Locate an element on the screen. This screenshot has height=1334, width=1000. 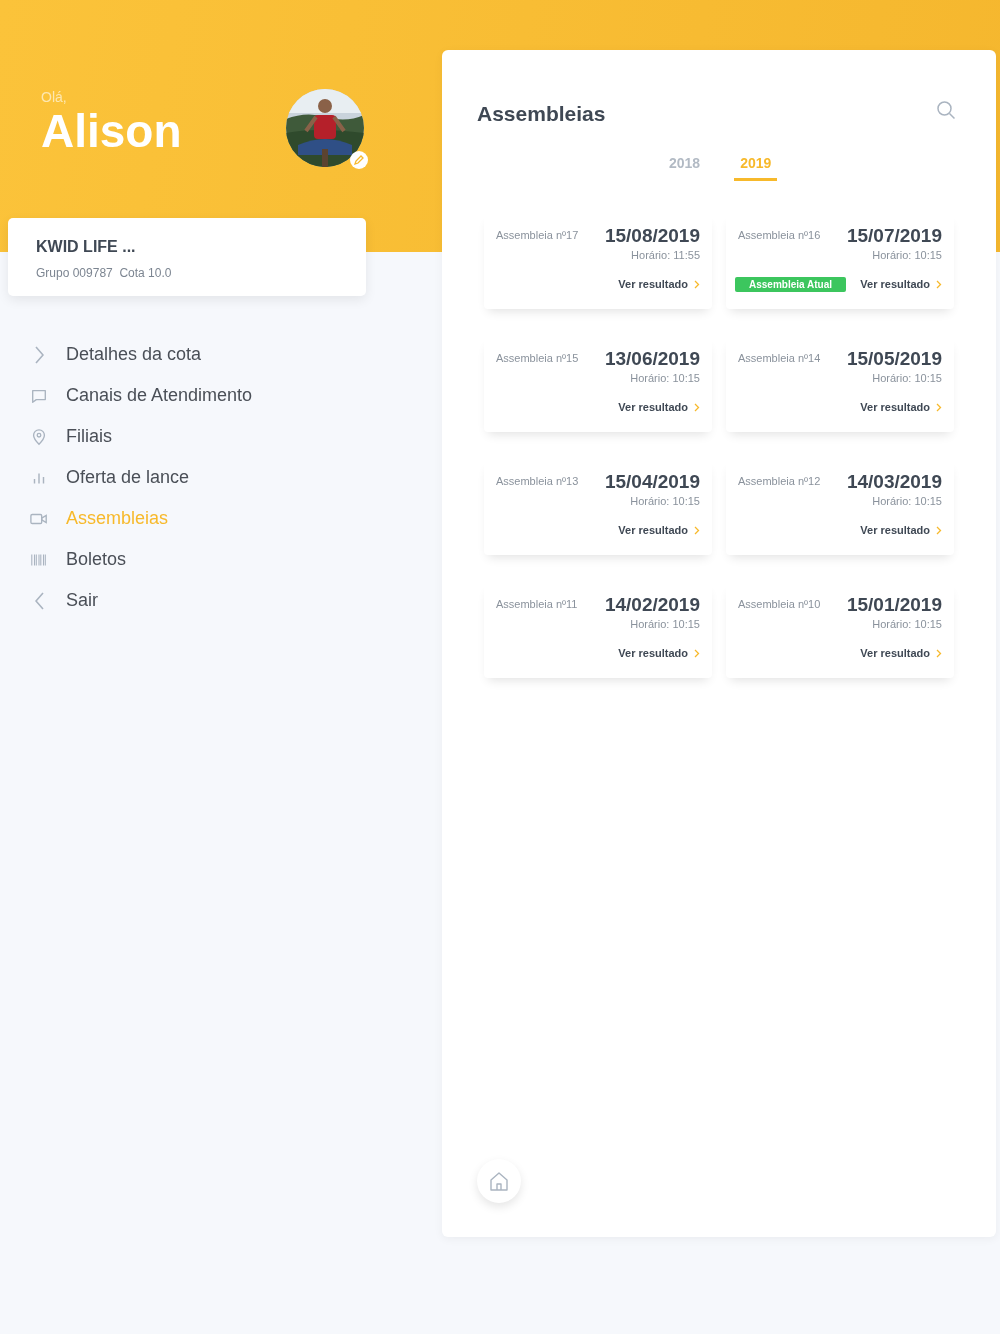
home-button is located at coordinates (499, 1181).